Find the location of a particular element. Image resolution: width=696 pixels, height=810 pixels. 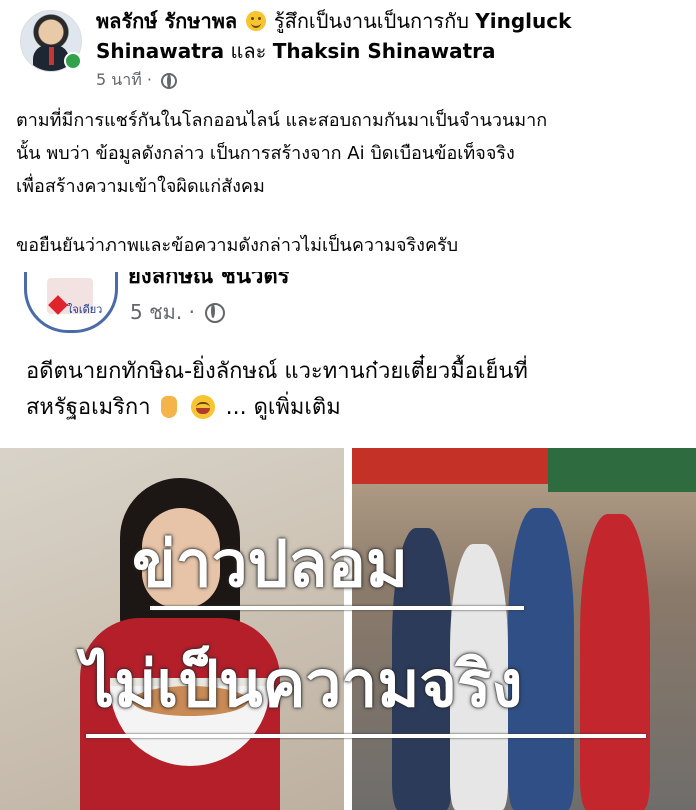

see-more-link: ดูเพิ่มเติม is located at coordinates (297, 407).